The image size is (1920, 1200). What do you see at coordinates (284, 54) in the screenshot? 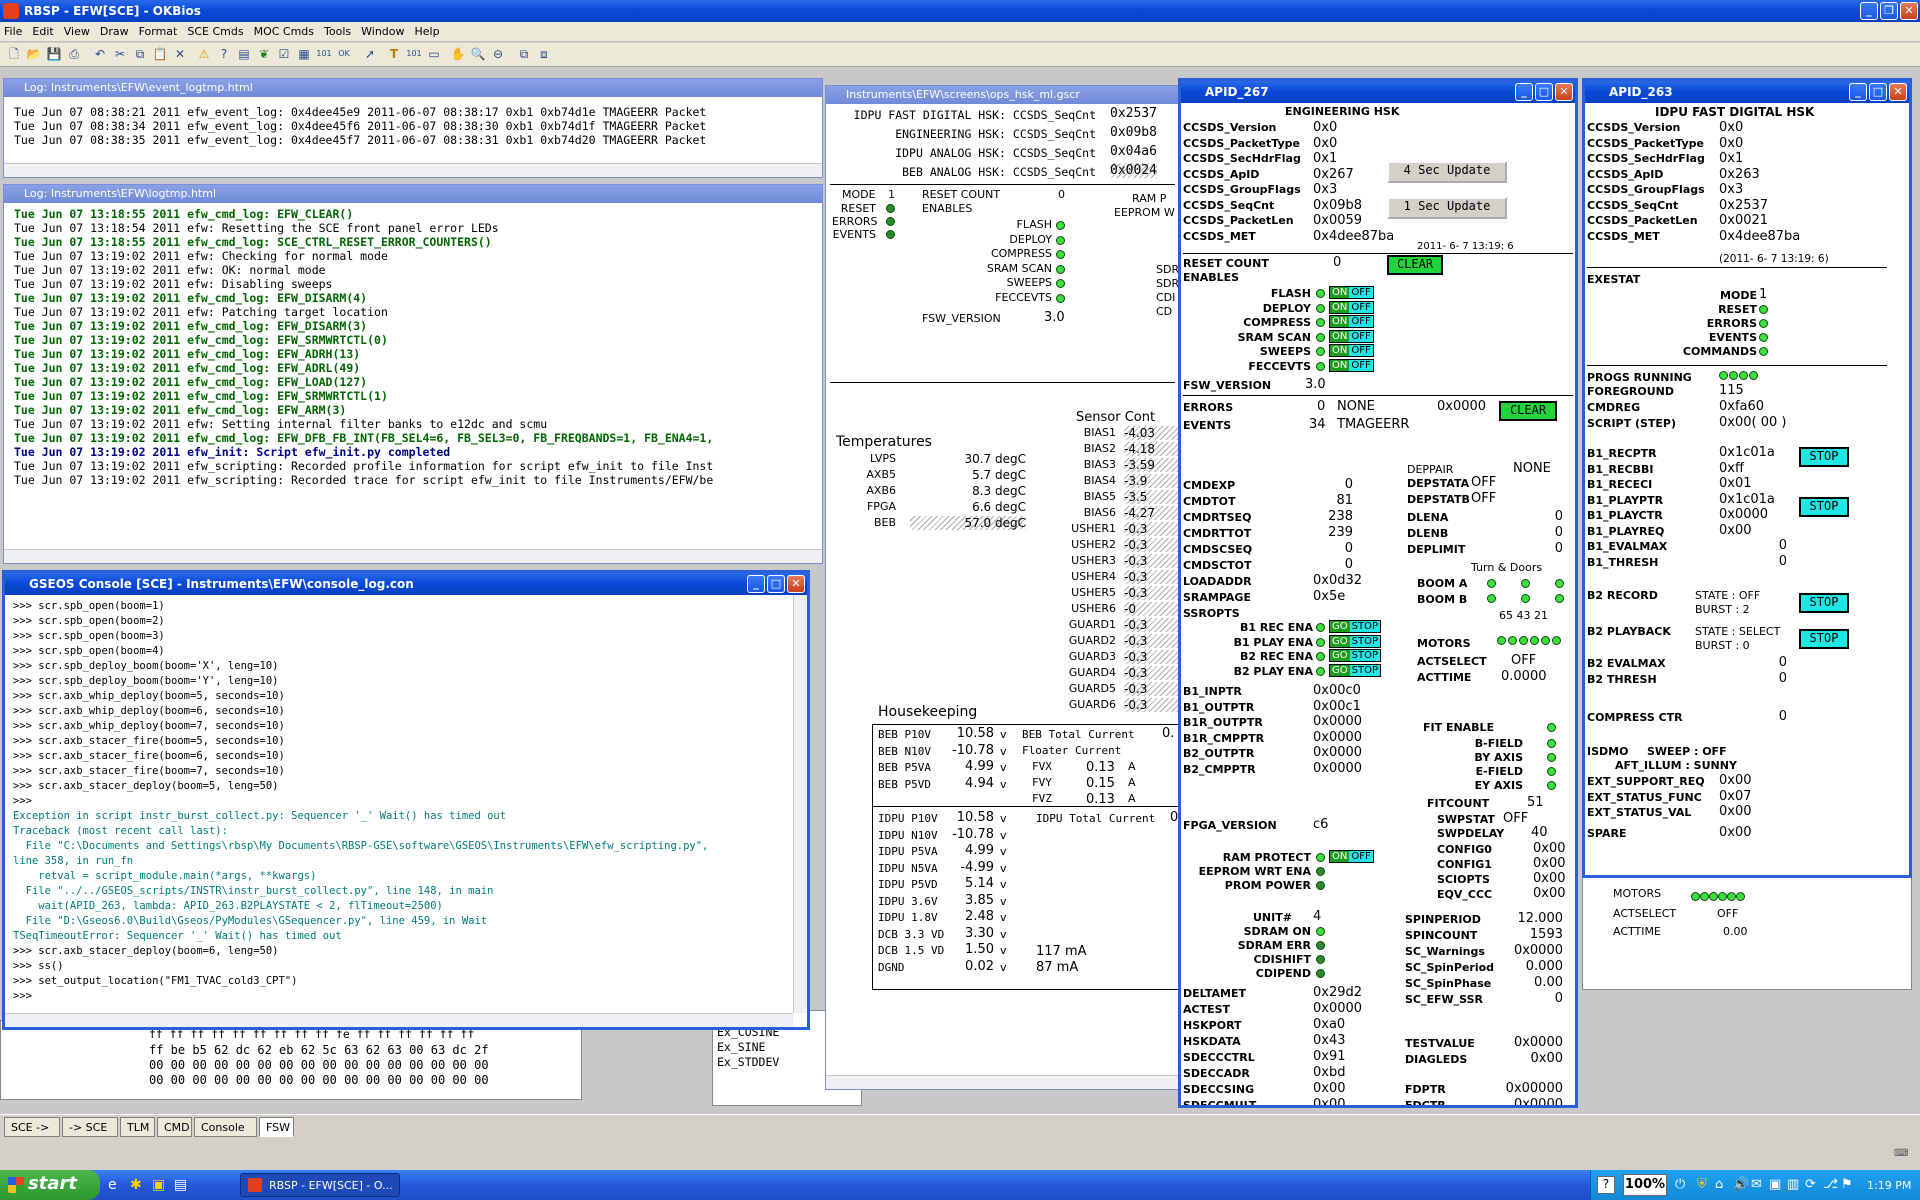
I see `checklist-icon: ☑` at bounding box center [284, 54].